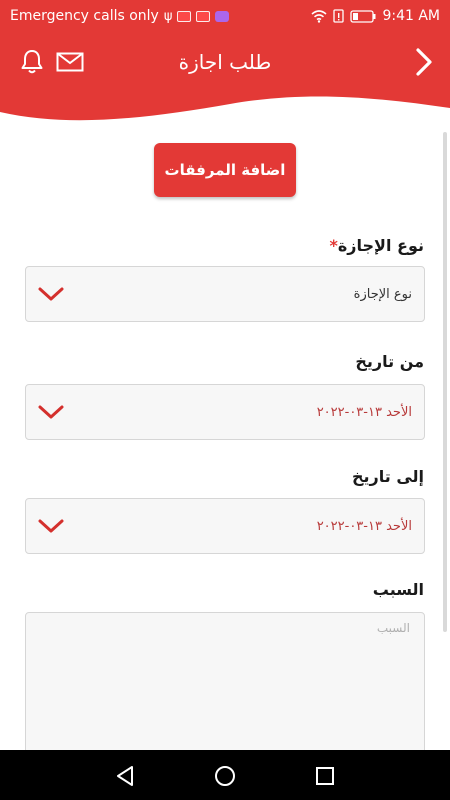 The image size is (450, 800). I want to click on triangle-back-icon, so click(125, 776).